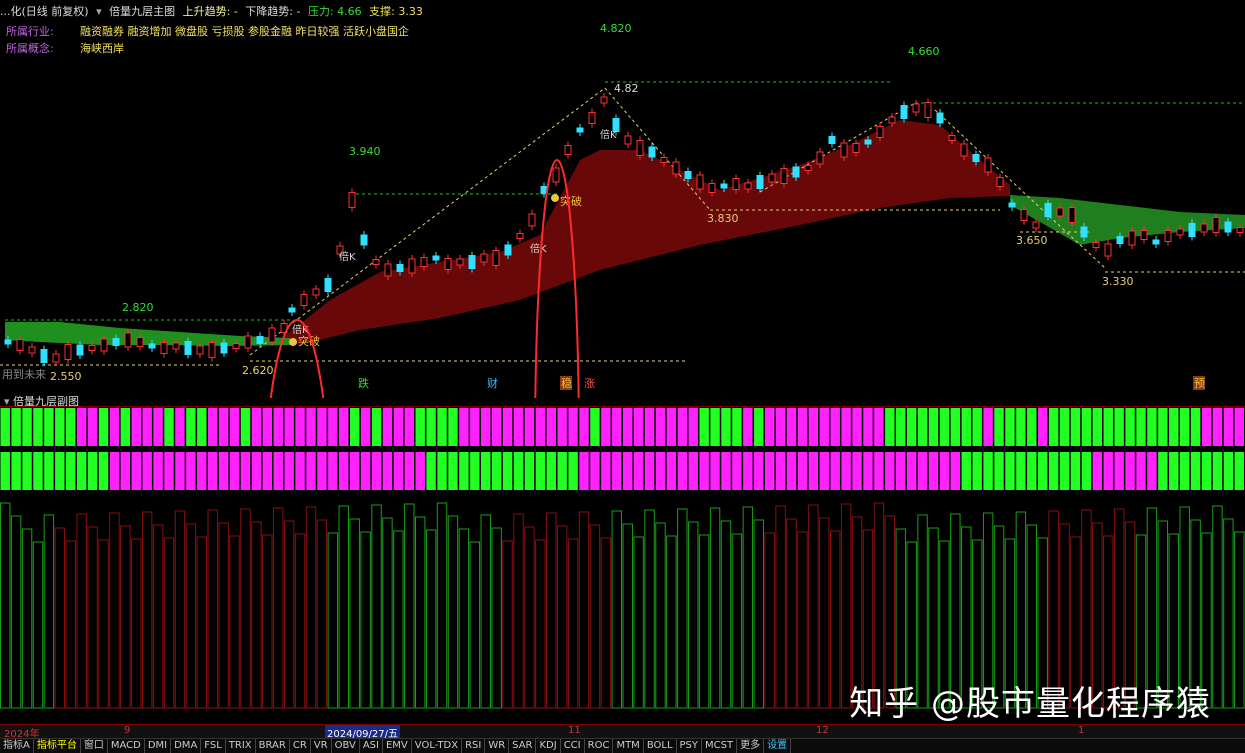 This screenshot has width=1245, height=753. I want to click on tab-13: EMV, so click(397, 746).